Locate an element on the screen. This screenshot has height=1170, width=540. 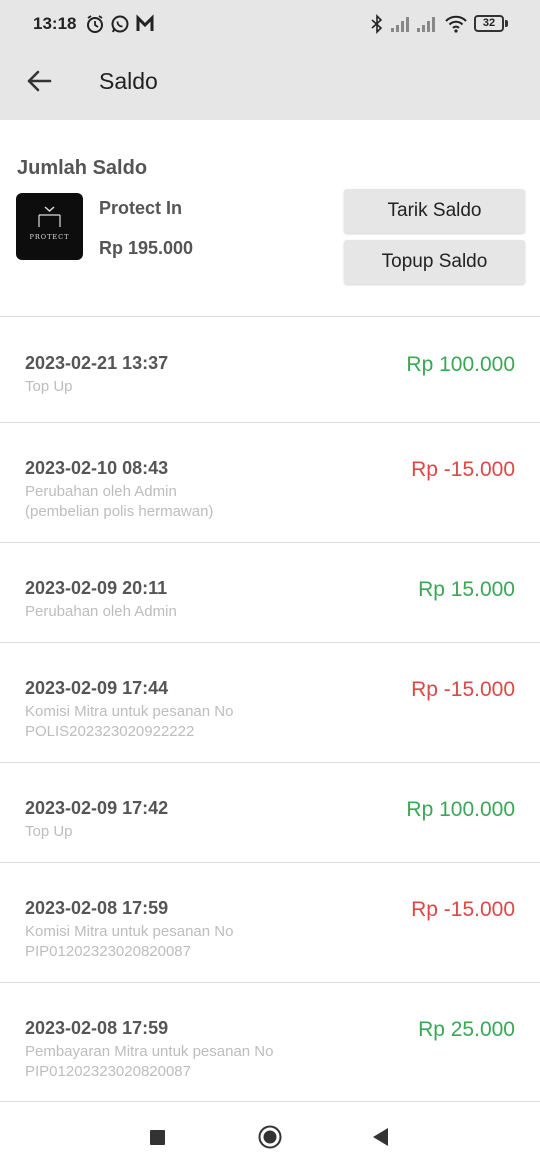
balance-heading: Jumlah Saldo is located at coordinates (82, 168).